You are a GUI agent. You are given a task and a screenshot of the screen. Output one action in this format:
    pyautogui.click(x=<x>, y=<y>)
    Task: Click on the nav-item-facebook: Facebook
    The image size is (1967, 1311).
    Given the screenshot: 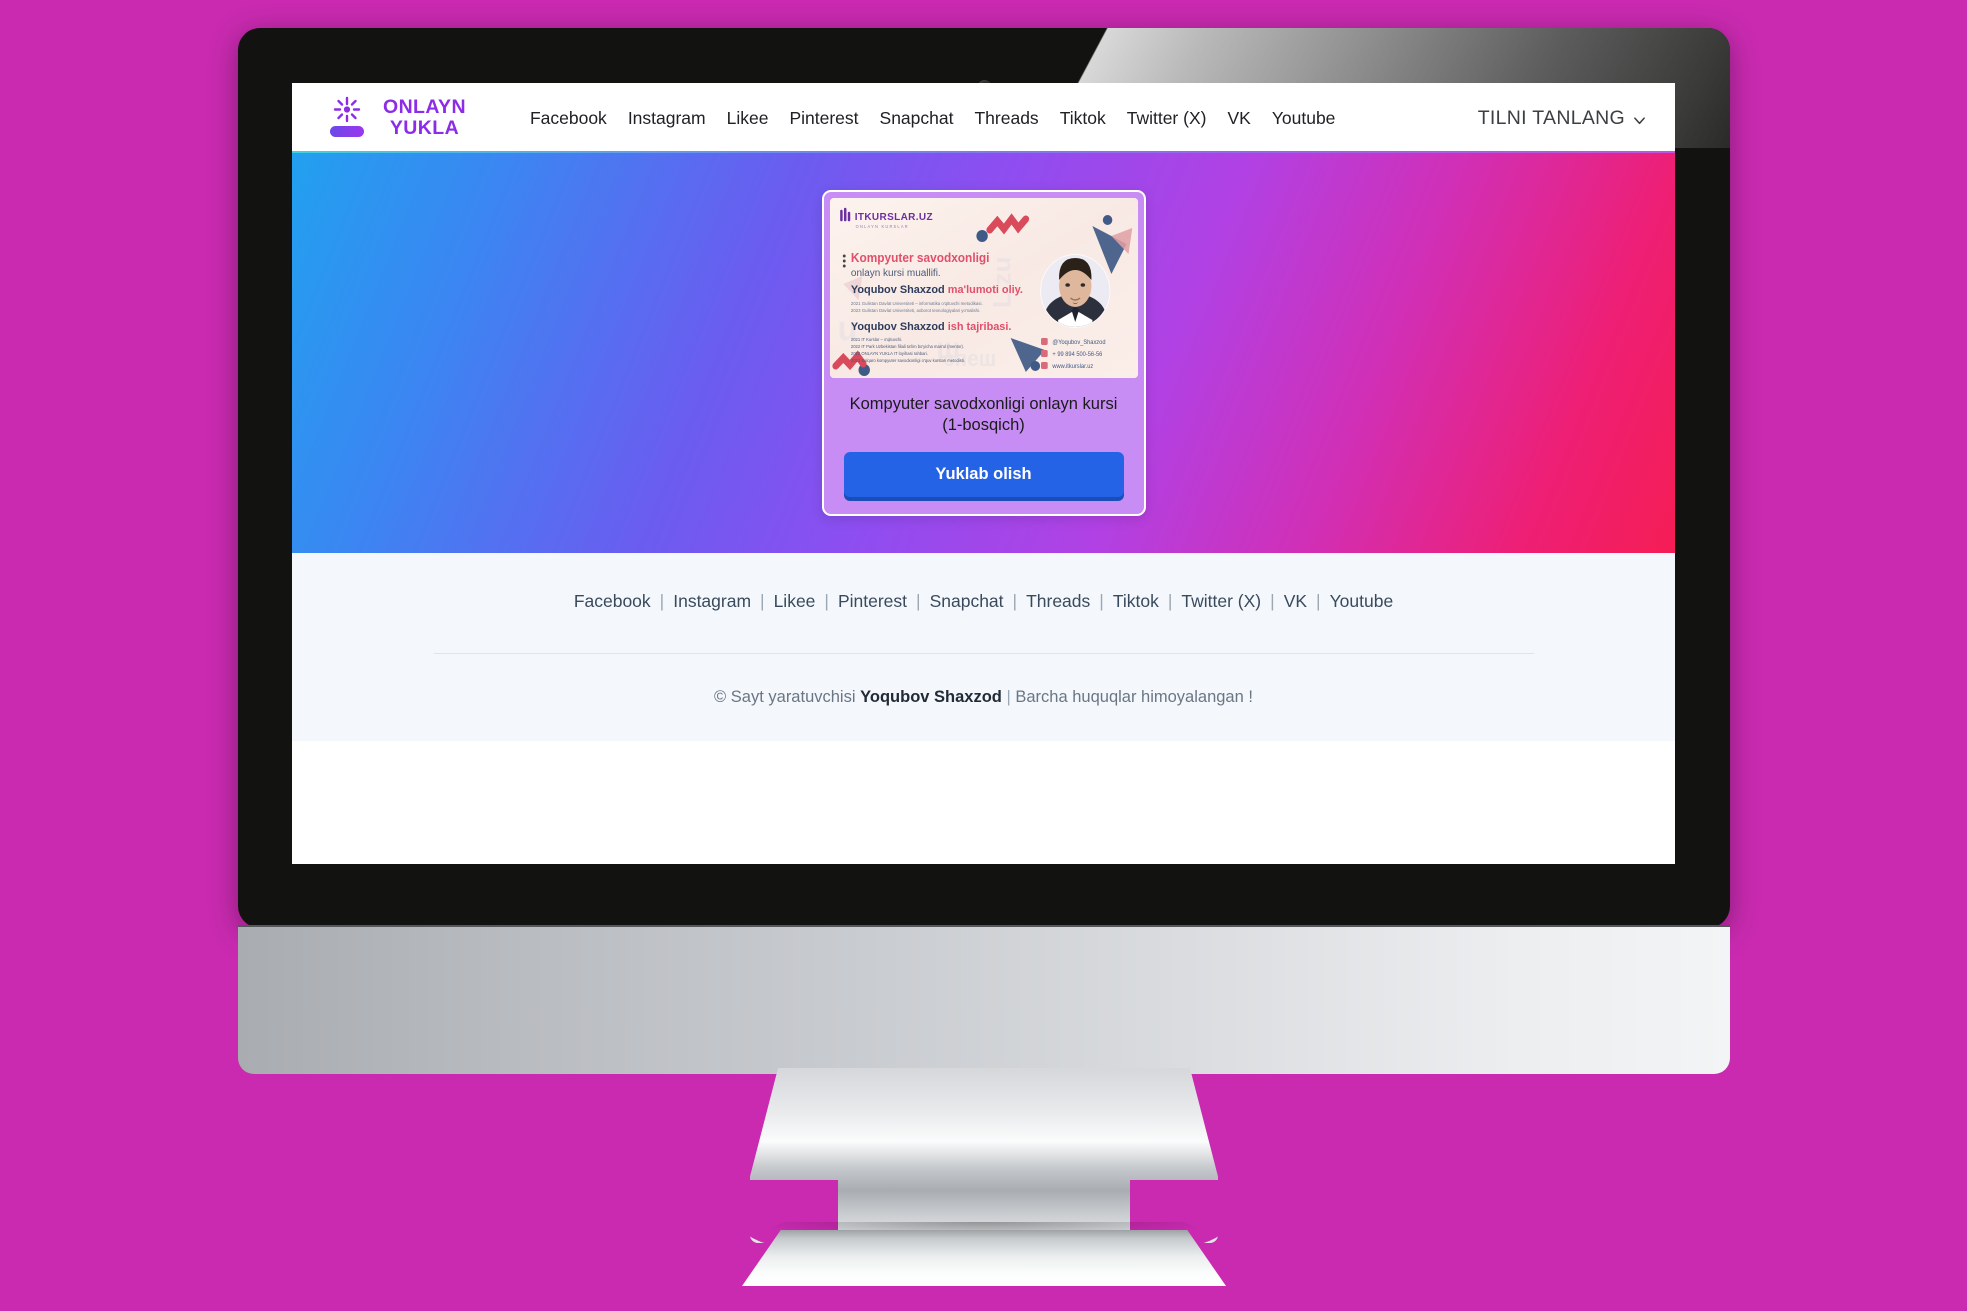 What is the action you would take?
    pyautogui.click(x=568, y=118)
    